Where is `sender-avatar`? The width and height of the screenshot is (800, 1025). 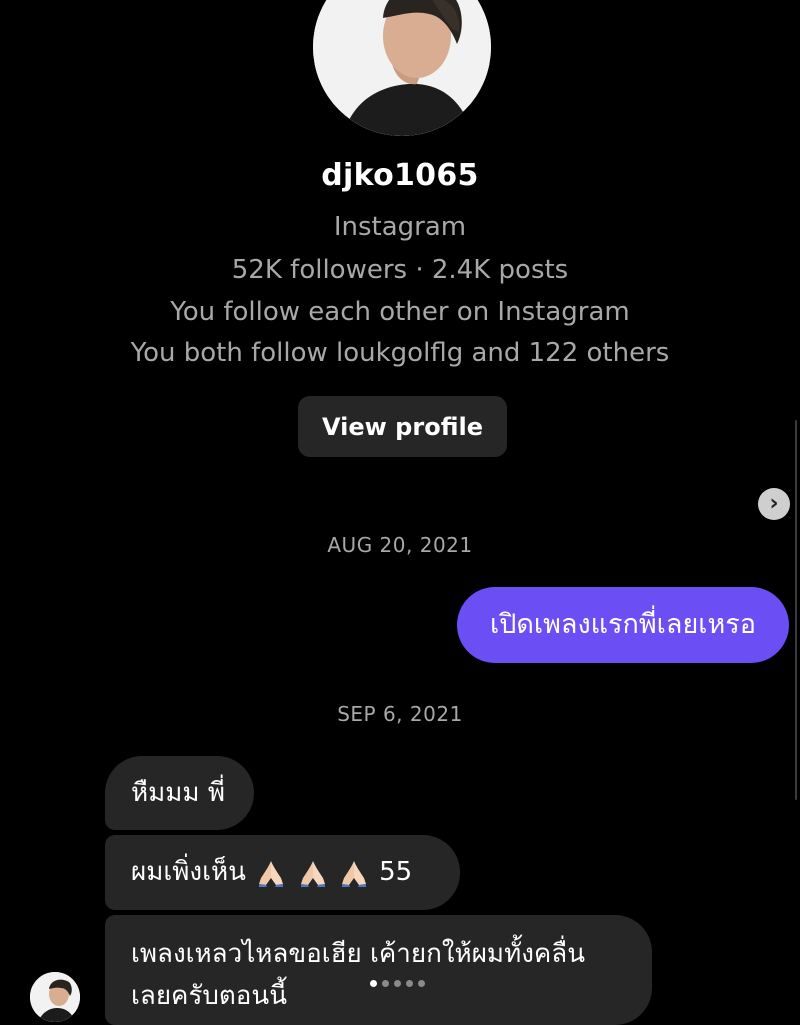 sender-avatar is located at coordinates (55, 997).